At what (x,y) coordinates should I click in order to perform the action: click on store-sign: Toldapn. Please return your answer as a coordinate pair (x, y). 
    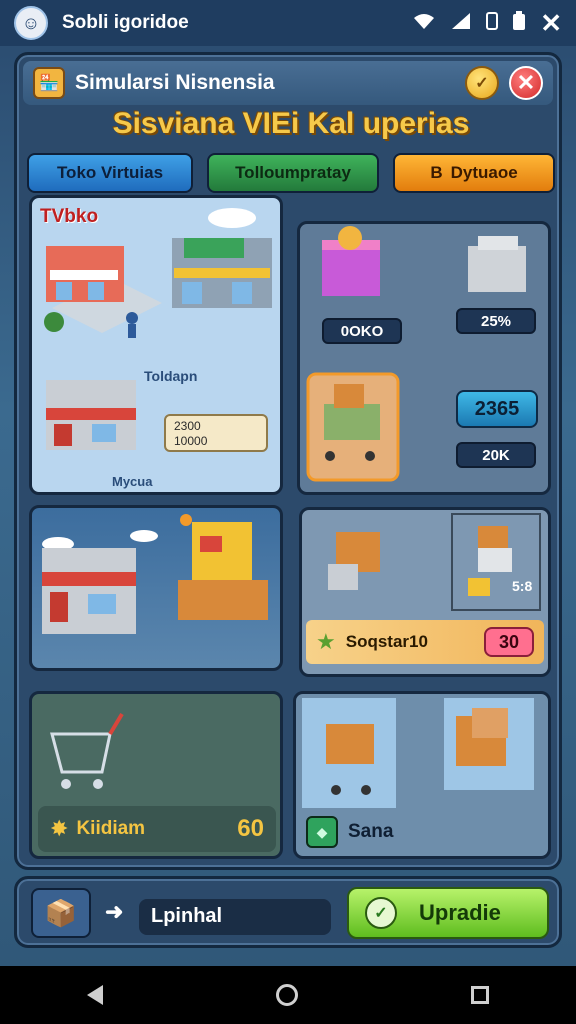
    Looking at the image, I should click on (171, 376).